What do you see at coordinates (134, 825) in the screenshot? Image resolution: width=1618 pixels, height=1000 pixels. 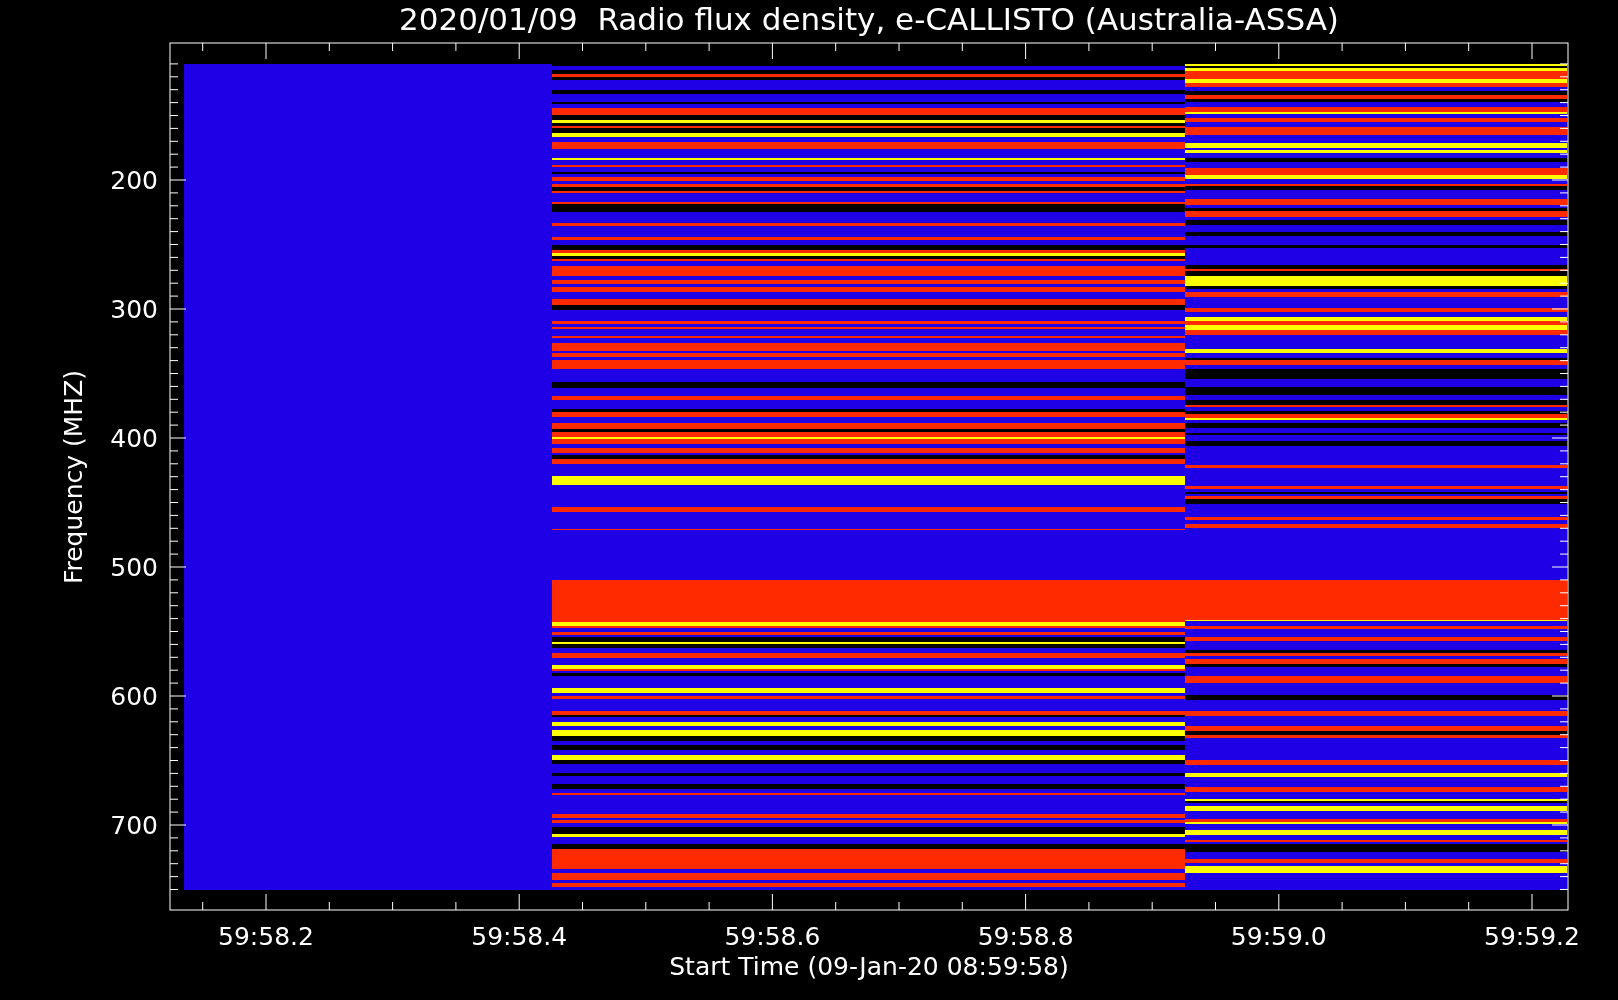 I see `y-tick-label: 700` at bounding box center [134, 825].